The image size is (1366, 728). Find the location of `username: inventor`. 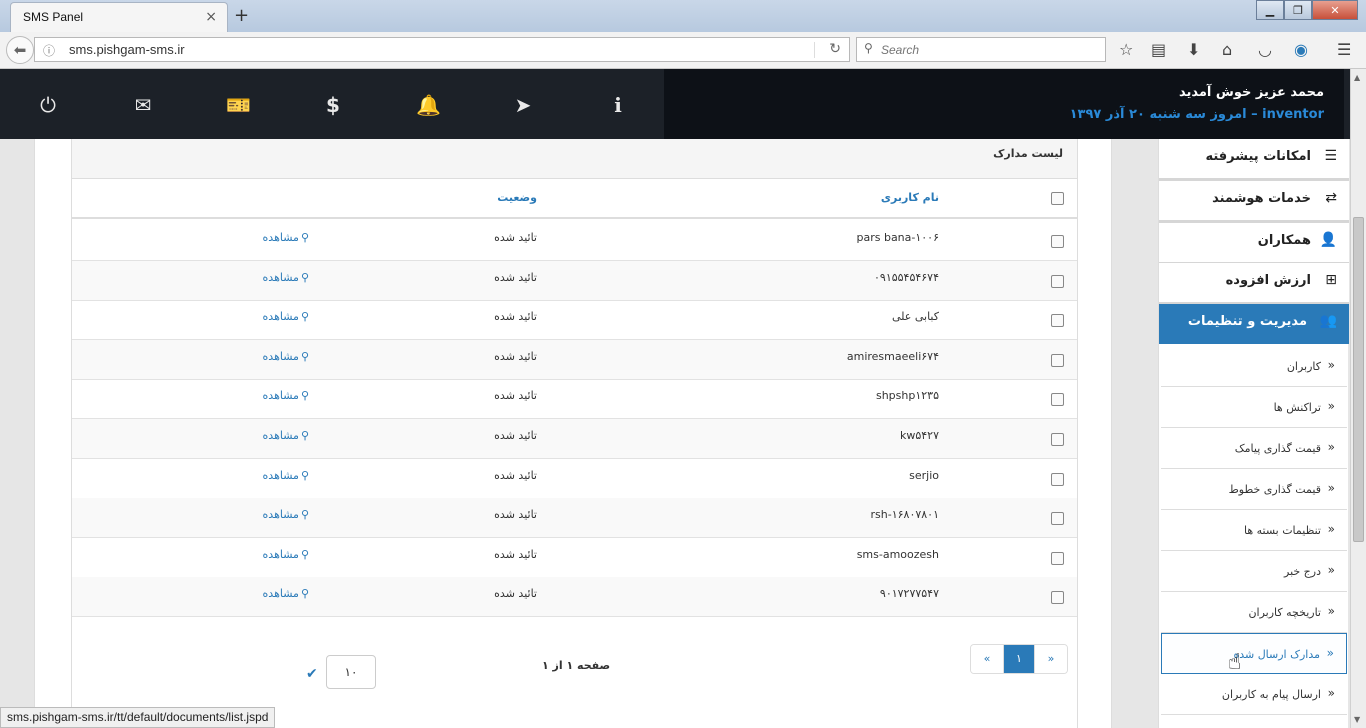

username: inventor is located at coordinates (1293, 114).